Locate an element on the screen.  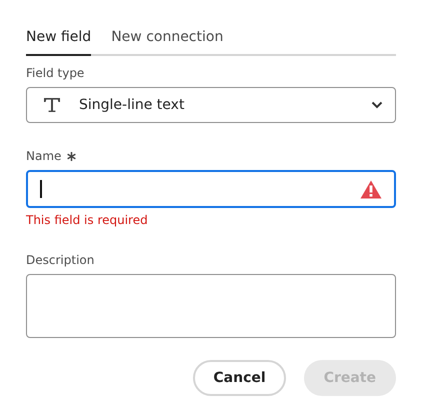
text-cursor is located at coordinates (41, 189).